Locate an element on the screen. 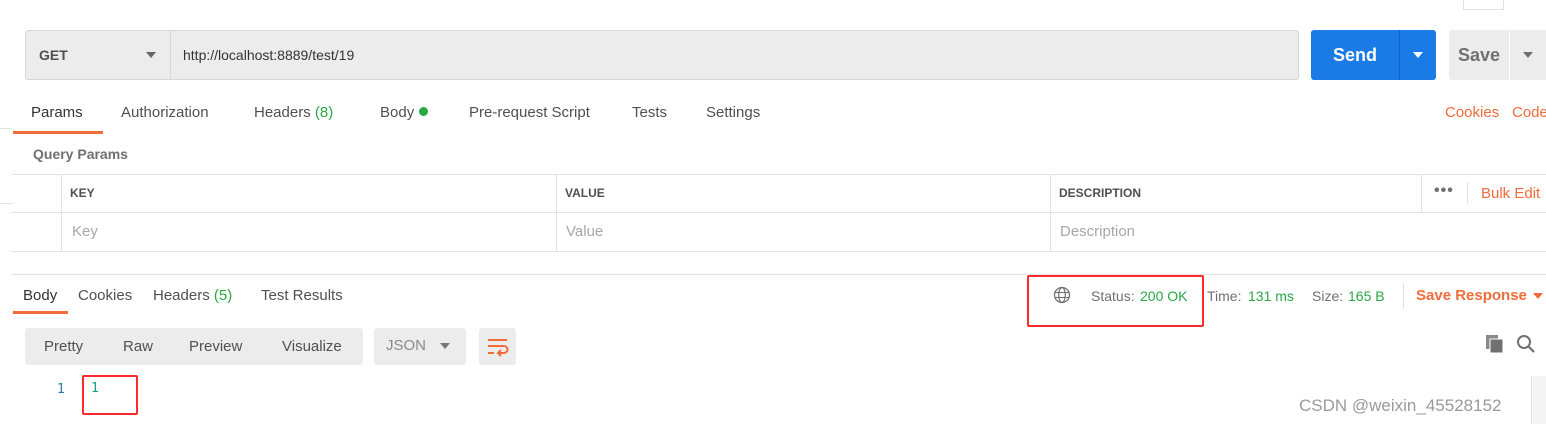 The width and height of the screenshot is (1546, 424). description-input: Description is located at coordinates (1097, 231).